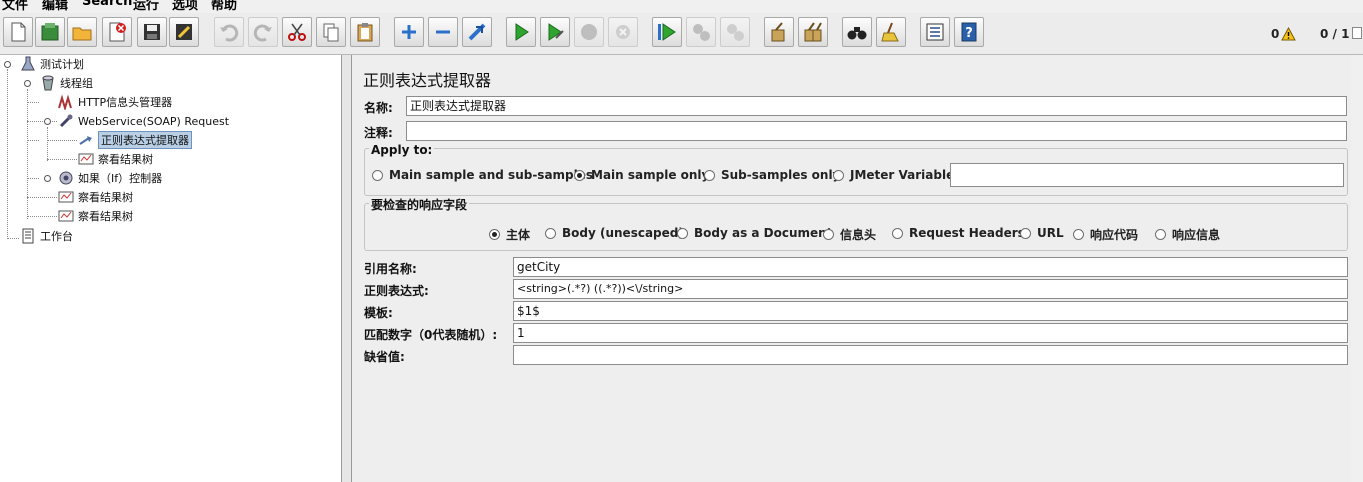 The width and height of the screenshot is (1363, 482). I want to click on start-no-pause-icon, so click(556, 32).